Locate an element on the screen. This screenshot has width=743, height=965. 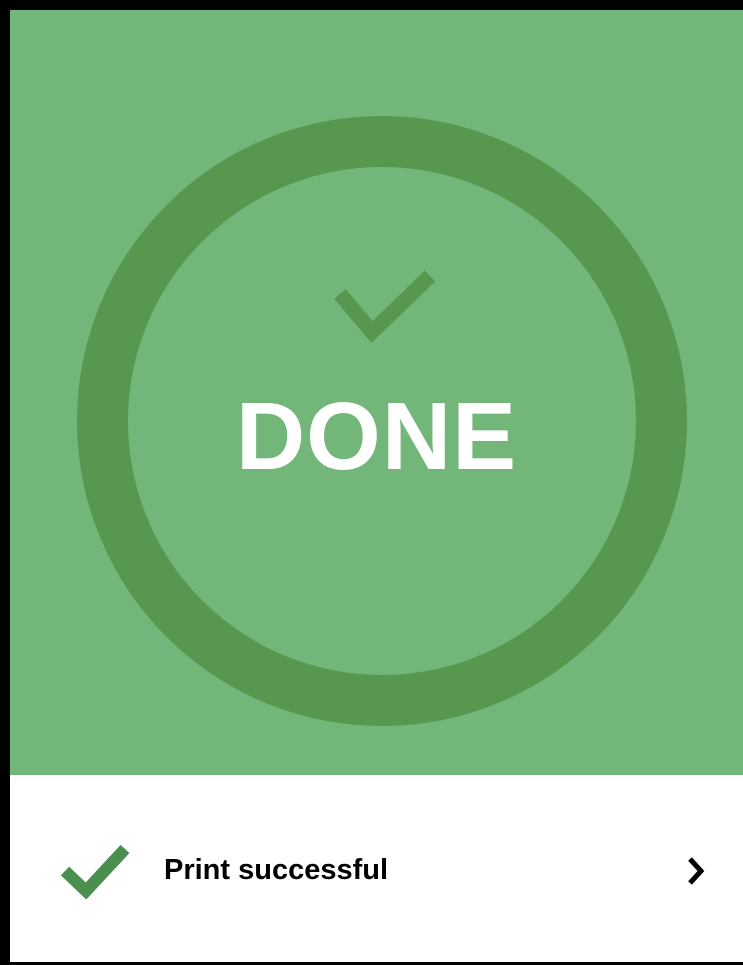
print-result-label: Print successful is located at coordinates (276, 870).